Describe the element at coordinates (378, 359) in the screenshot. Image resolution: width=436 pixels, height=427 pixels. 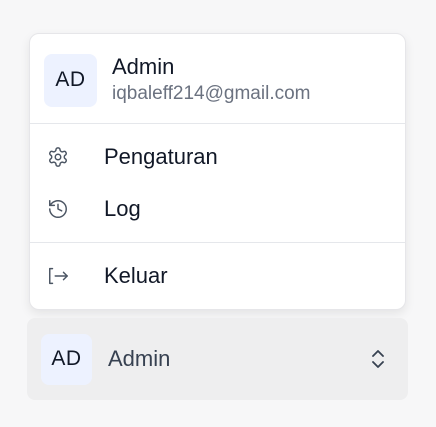
I see `chevrons-up-down-icon` at that location.